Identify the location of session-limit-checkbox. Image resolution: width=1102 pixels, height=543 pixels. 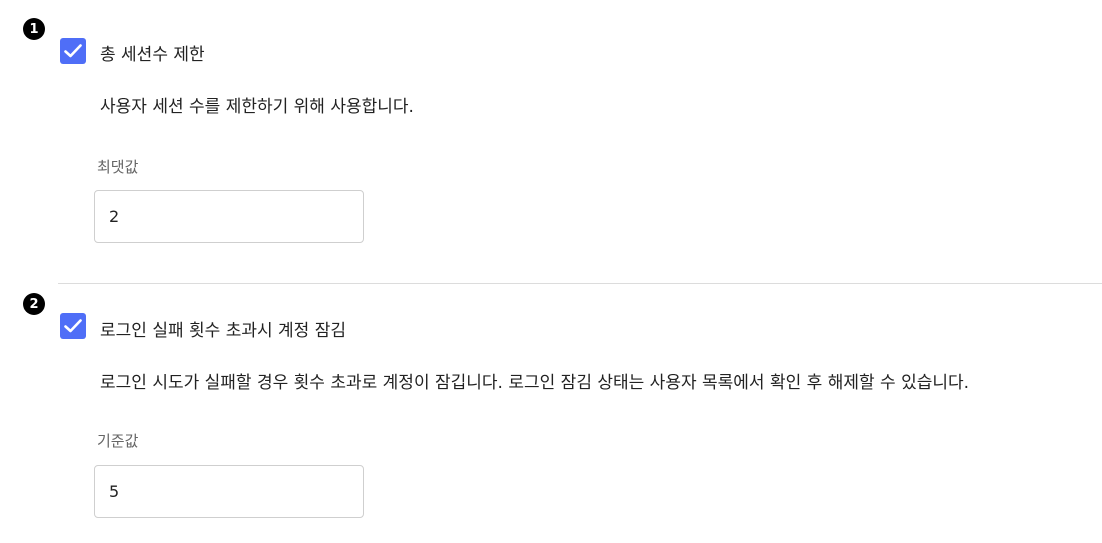
(73, 51).